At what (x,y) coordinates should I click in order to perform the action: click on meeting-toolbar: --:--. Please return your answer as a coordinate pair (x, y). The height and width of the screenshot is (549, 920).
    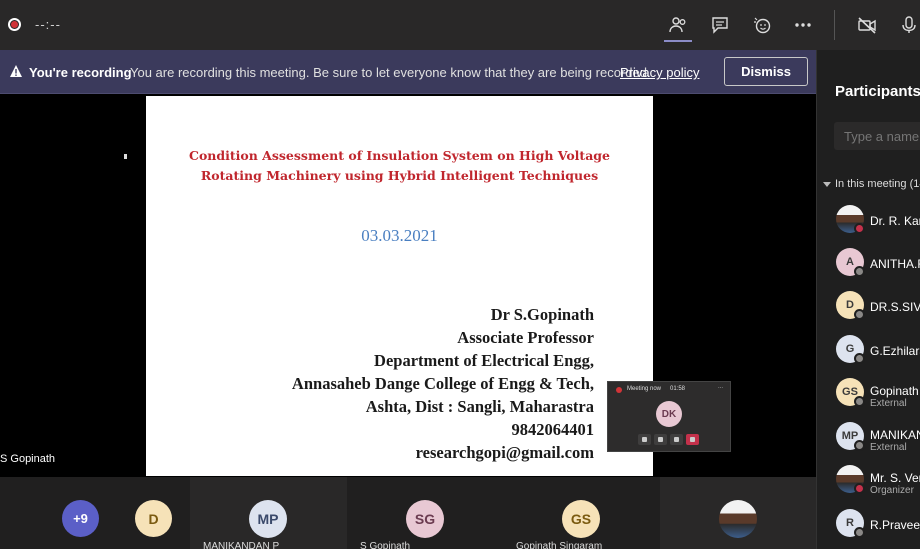
    Looking at the image, I should click on (460, 25).